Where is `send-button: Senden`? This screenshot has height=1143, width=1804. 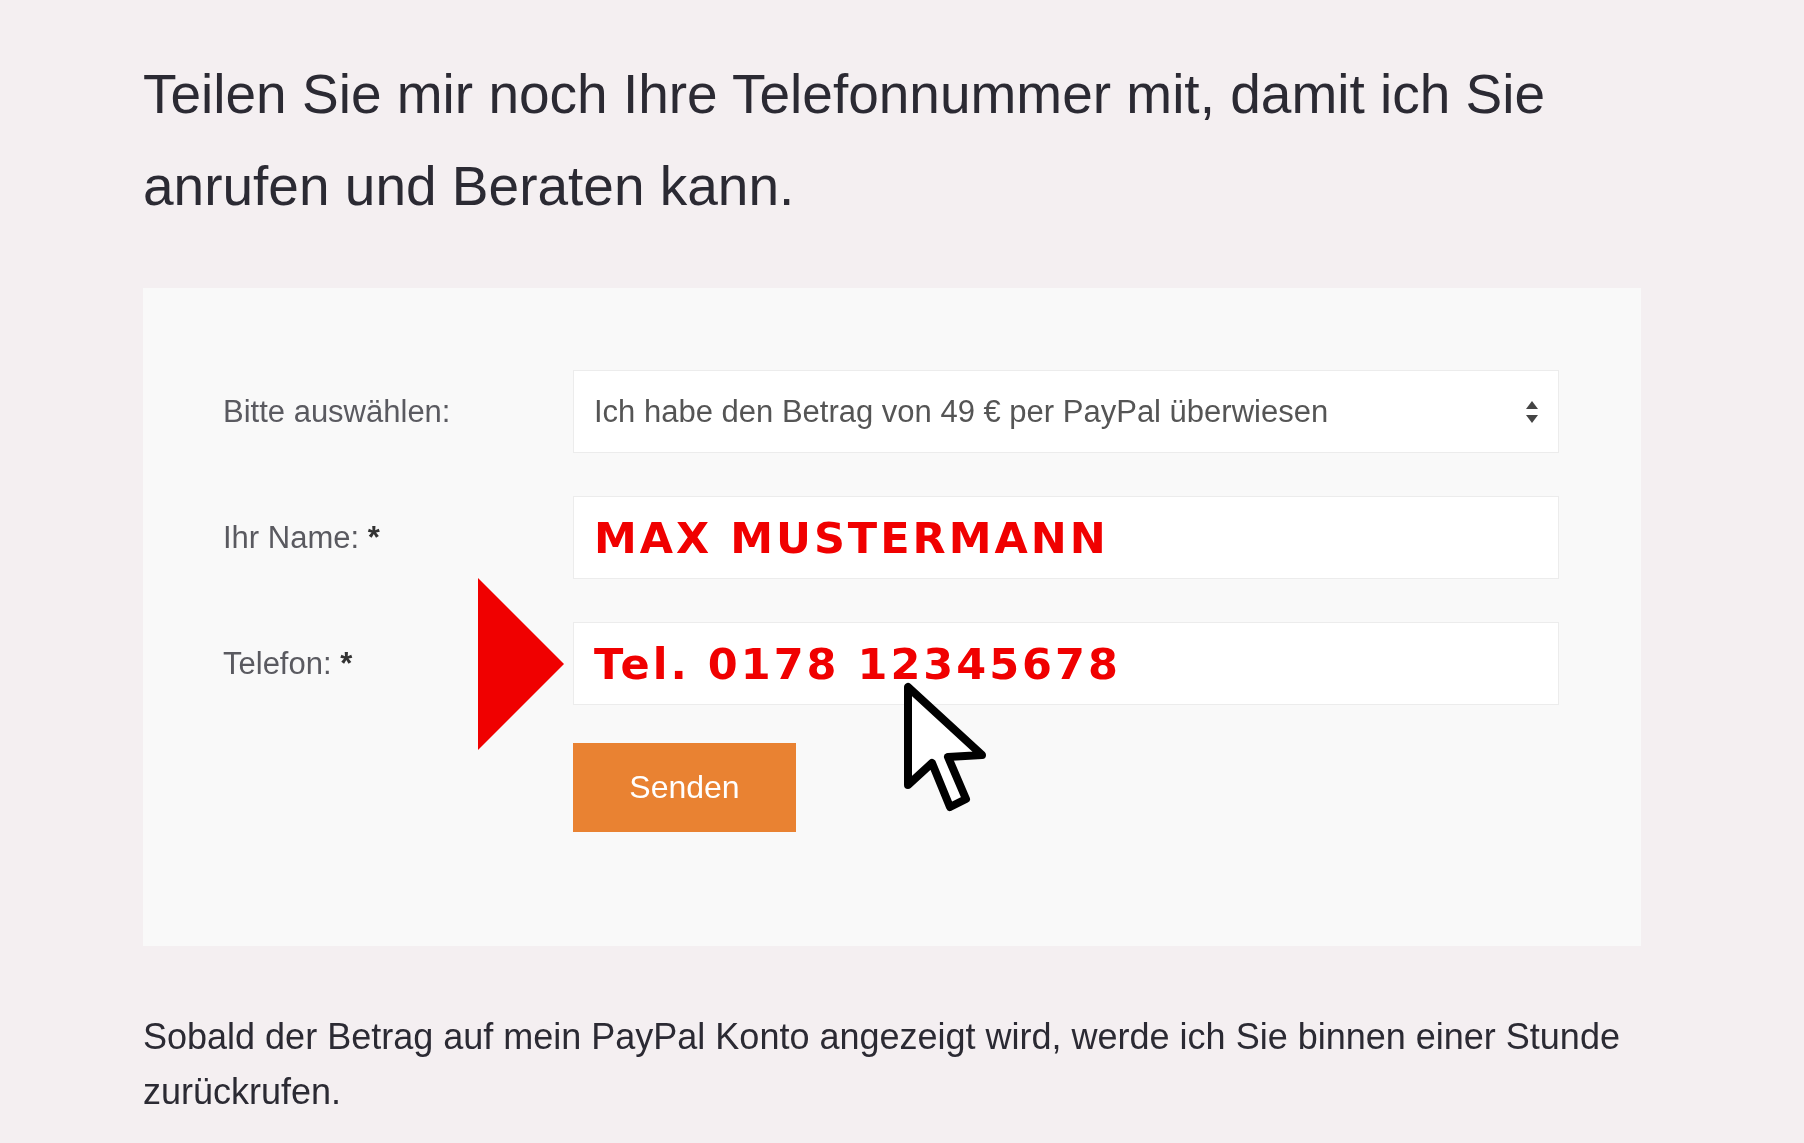
send-button: Senden is located at coordinates (684, 787).